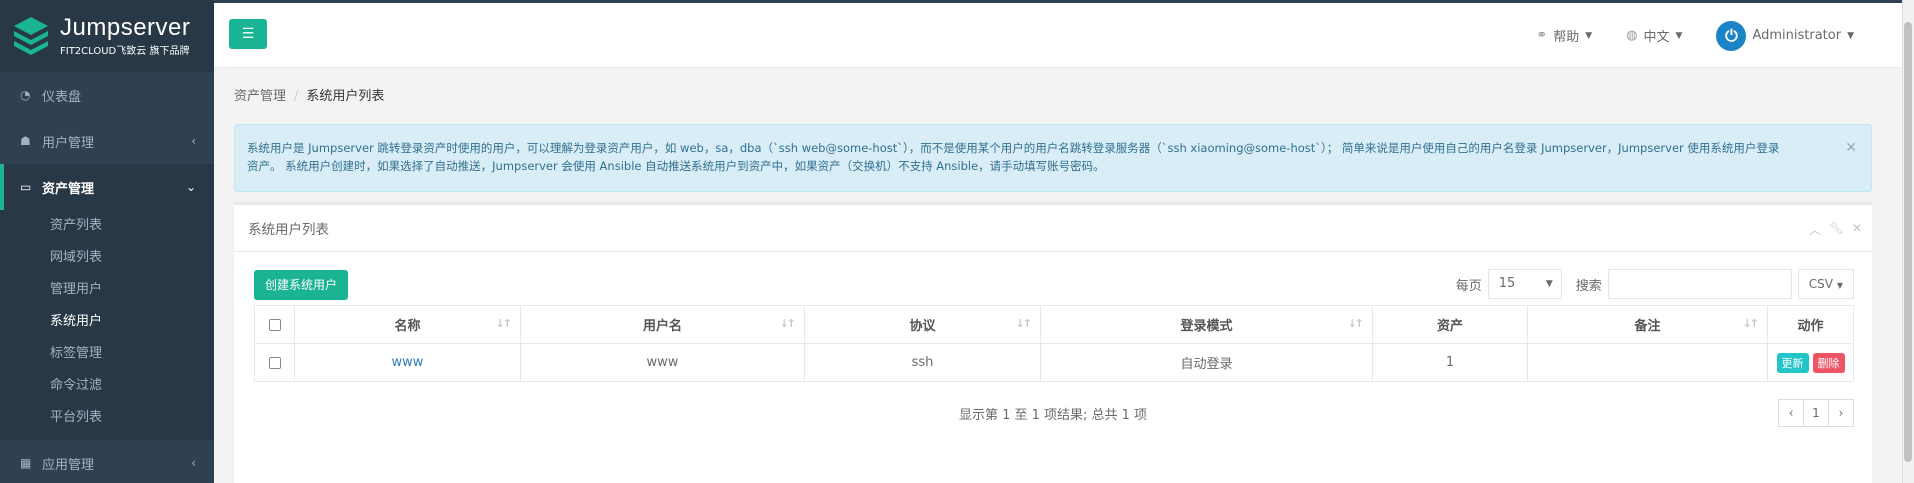 The width and height of the screenshot is (1914, 483). I want to click on header-label: 名称, so click(407, 326).